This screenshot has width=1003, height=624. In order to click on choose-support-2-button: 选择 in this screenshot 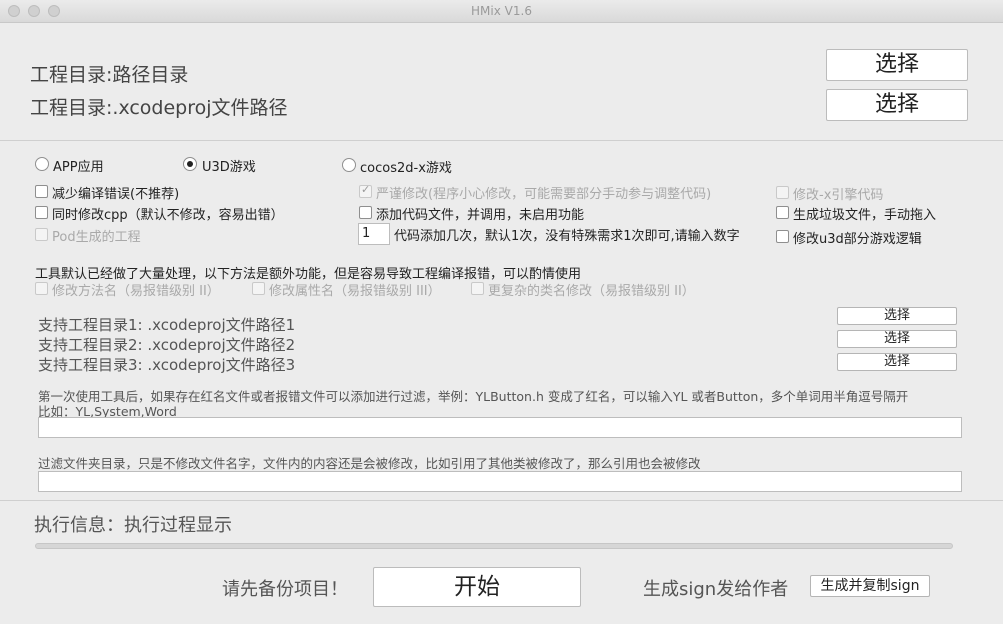, I will do `click(897, 339)`.